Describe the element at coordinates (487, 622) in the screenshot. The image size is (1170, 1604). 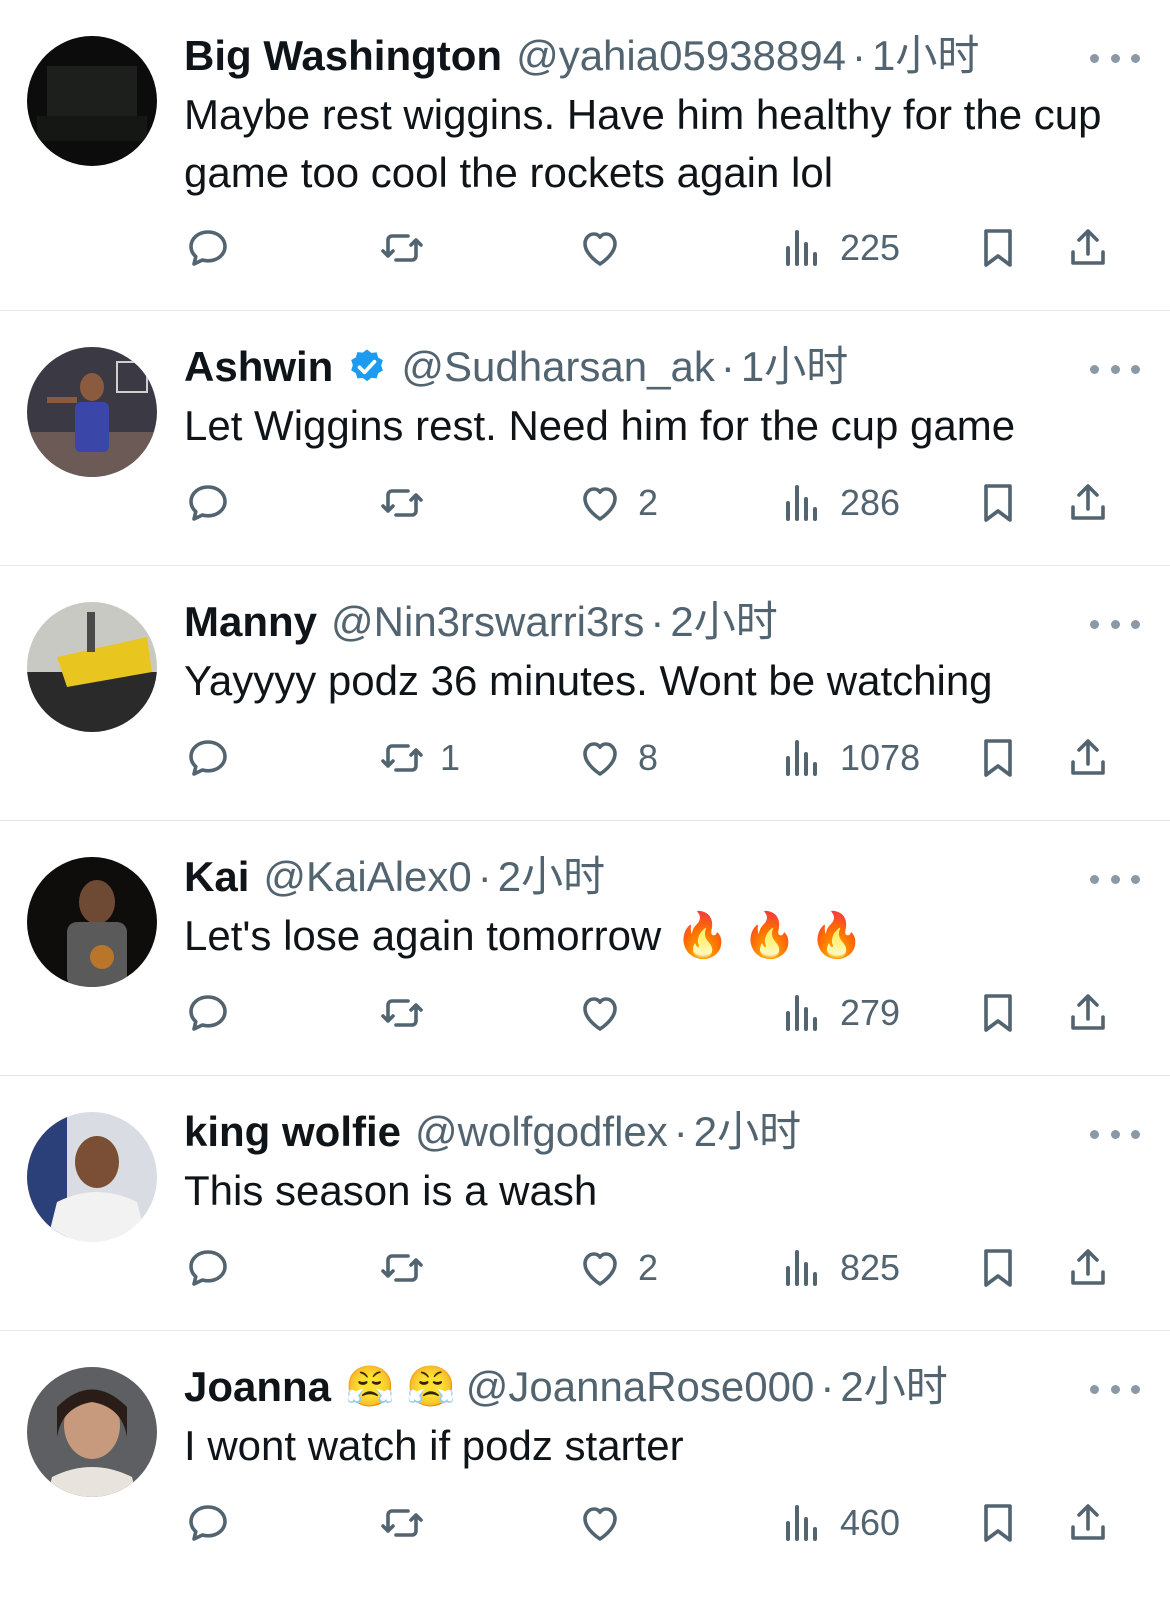
I see `user-handle: @Nin3rswarri3rs` at that location.